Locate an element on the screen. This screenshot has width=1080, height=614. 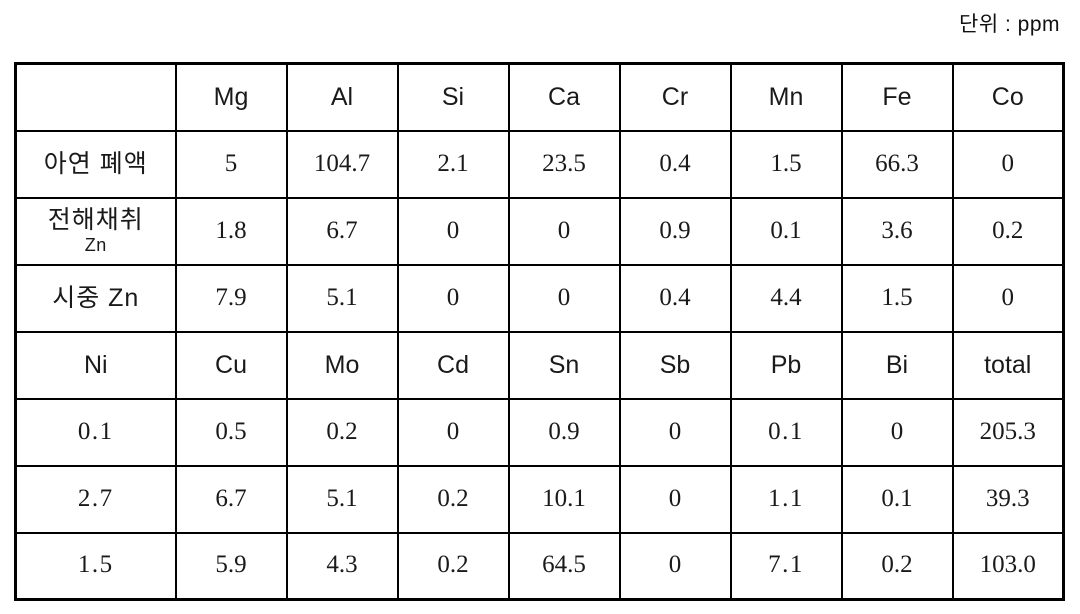
table-row: 시중 Zn 7.9 5.1 0 0 0.4 4.4 1.5 0 is located at coordinates (539, 298).